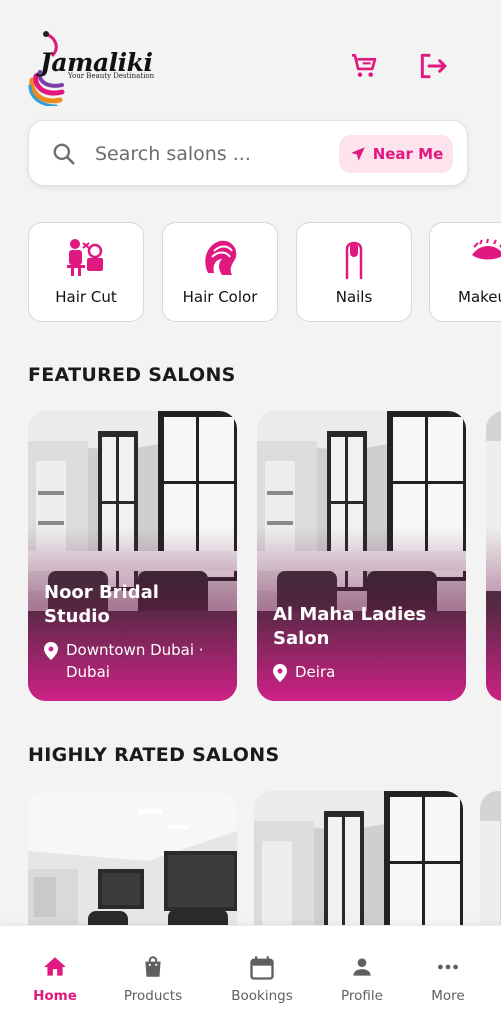 This screenshot has width=501, height=1024. What do you see at coordinates (221, 257) in the screenshot?
I see `hair-color-icon` at bounding box center [221, 257].